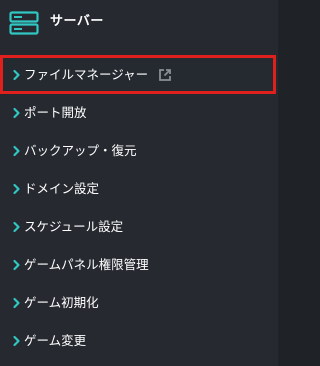 This screenshot has width=320, height=366. I want to click on menu-item-label: ファイルマネージャー, so click(86, 74).